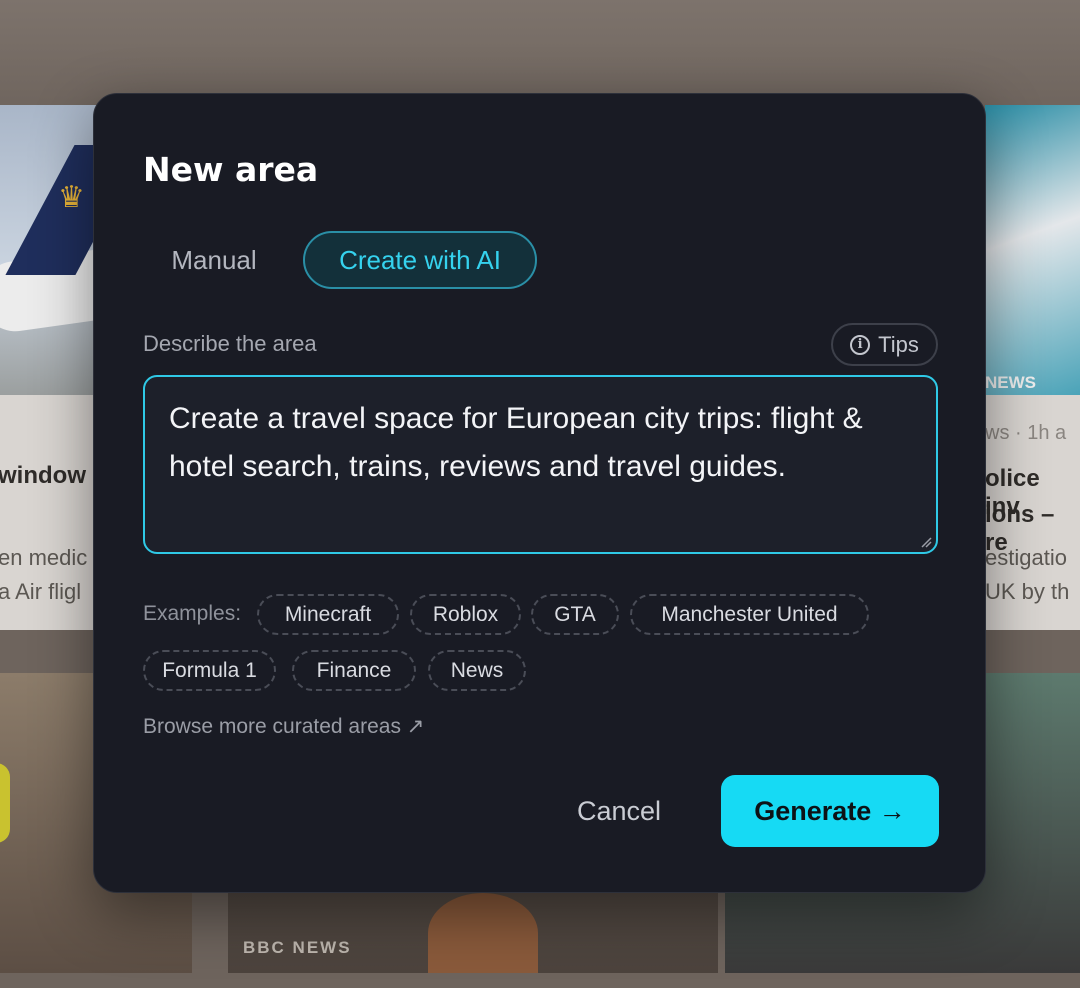 This screenshot has width=1080, height=988. Describe the element at coordinates (192, 613) in the screenshot. I see `examples-label: Examples:` at that location.